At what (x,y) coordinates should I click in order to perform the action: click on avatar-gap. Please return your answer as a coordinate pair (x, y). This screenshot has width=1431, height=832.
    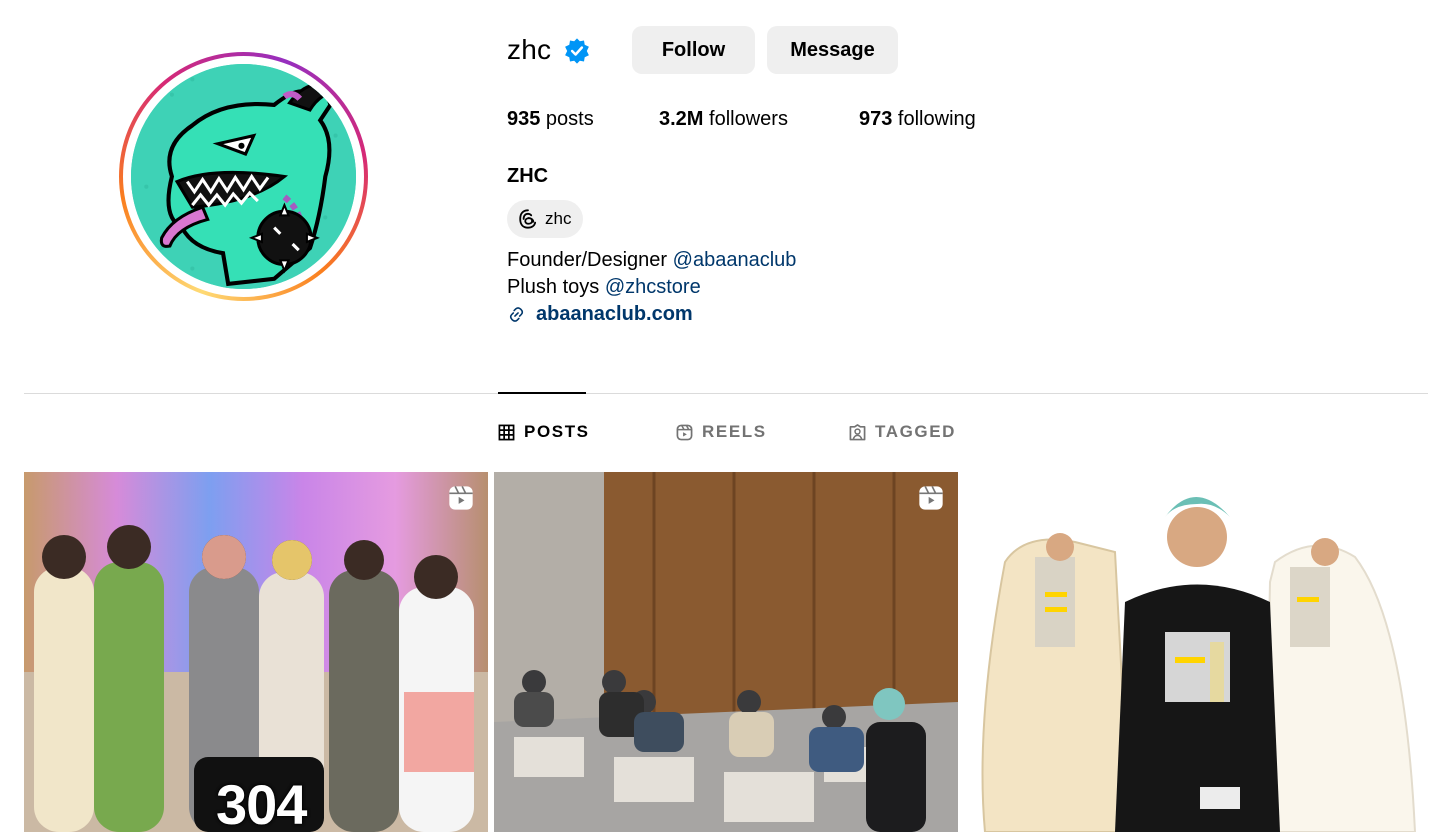
    Looking at the image, I should click on (243, 176).